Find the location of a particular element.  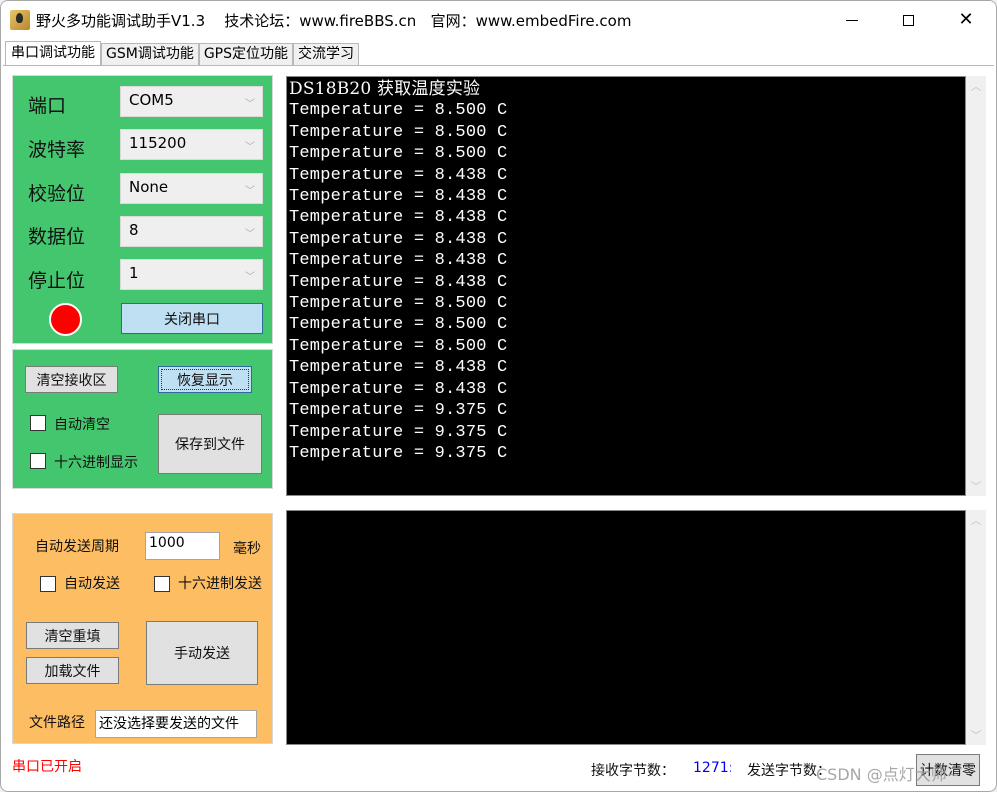

close-button: ✕ is located at coordinates (966, 20).